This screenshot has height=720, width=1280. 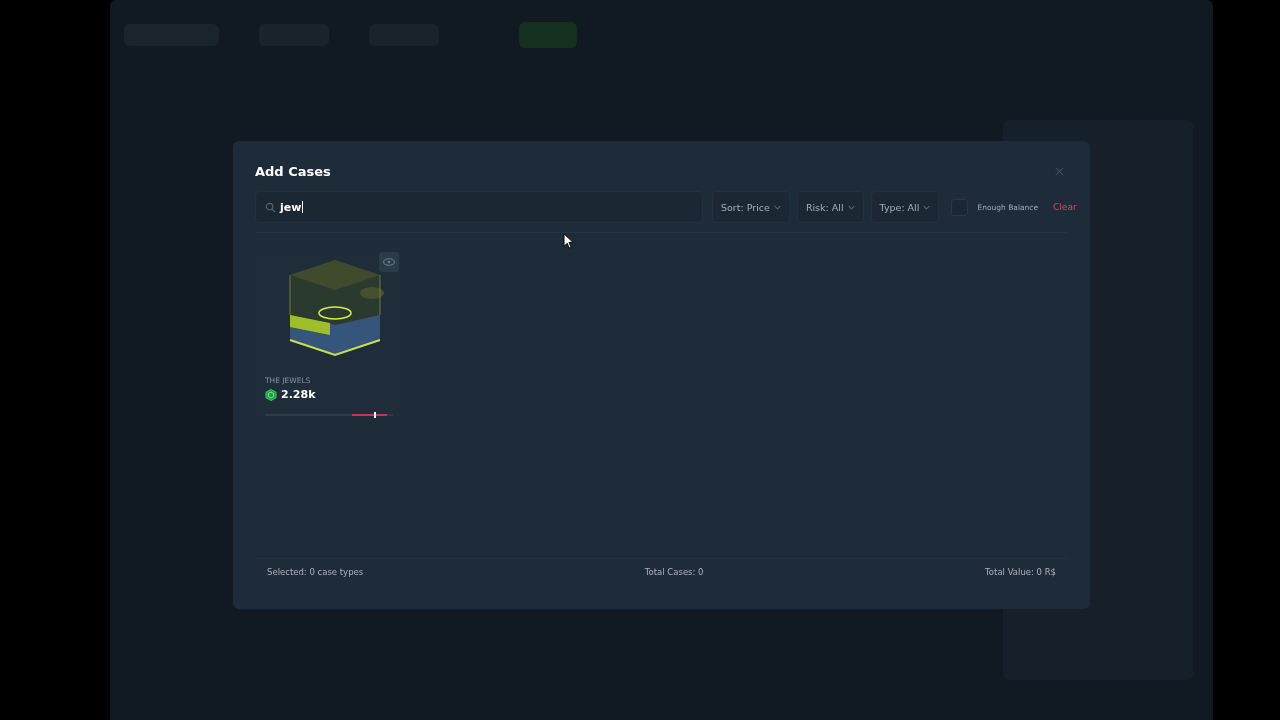 What do you see at coordinates (291, 207) in the screenshot?
I see `search-value: jew` at bounding box center [291, 207].